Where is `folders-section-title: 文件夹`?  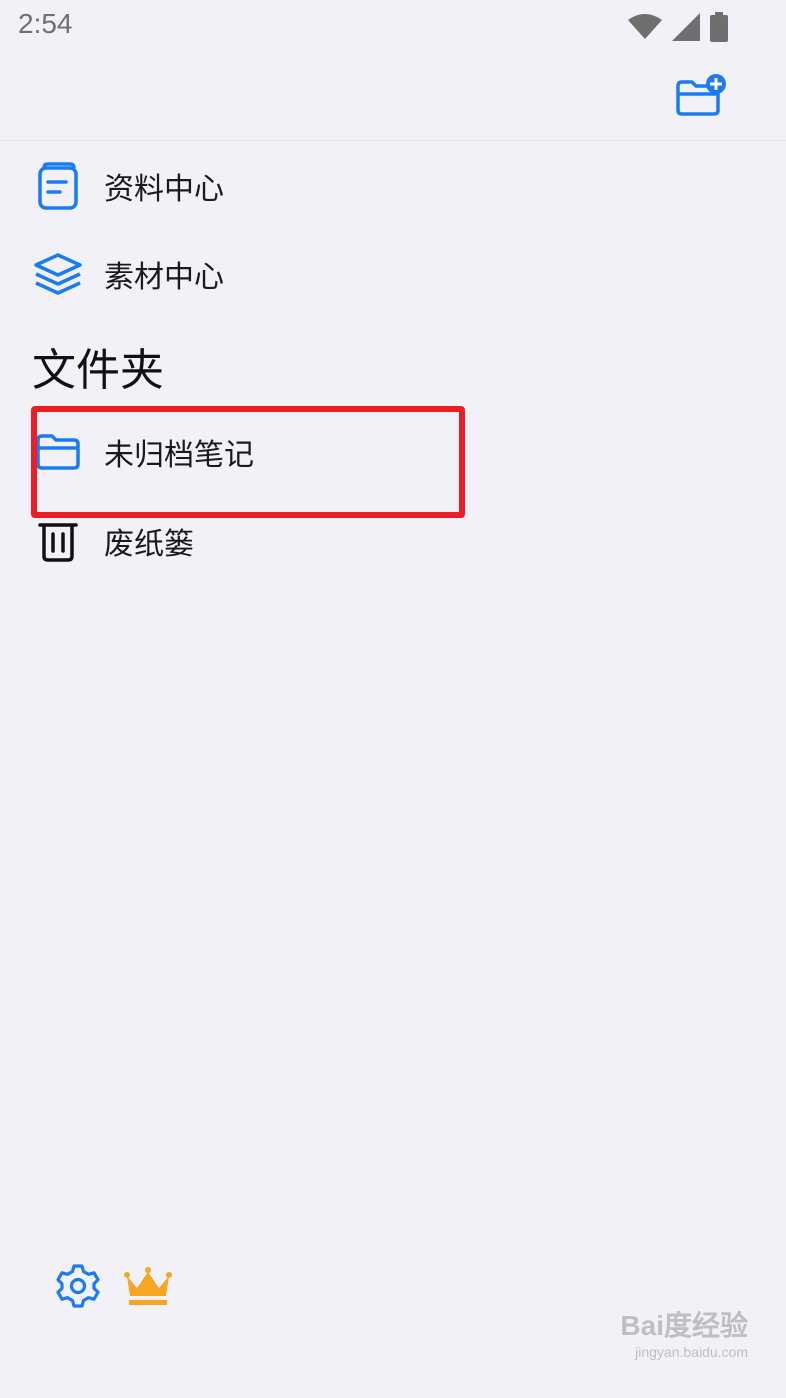
folders-section-title: 文件夹 is located at coordinates (98, 370).